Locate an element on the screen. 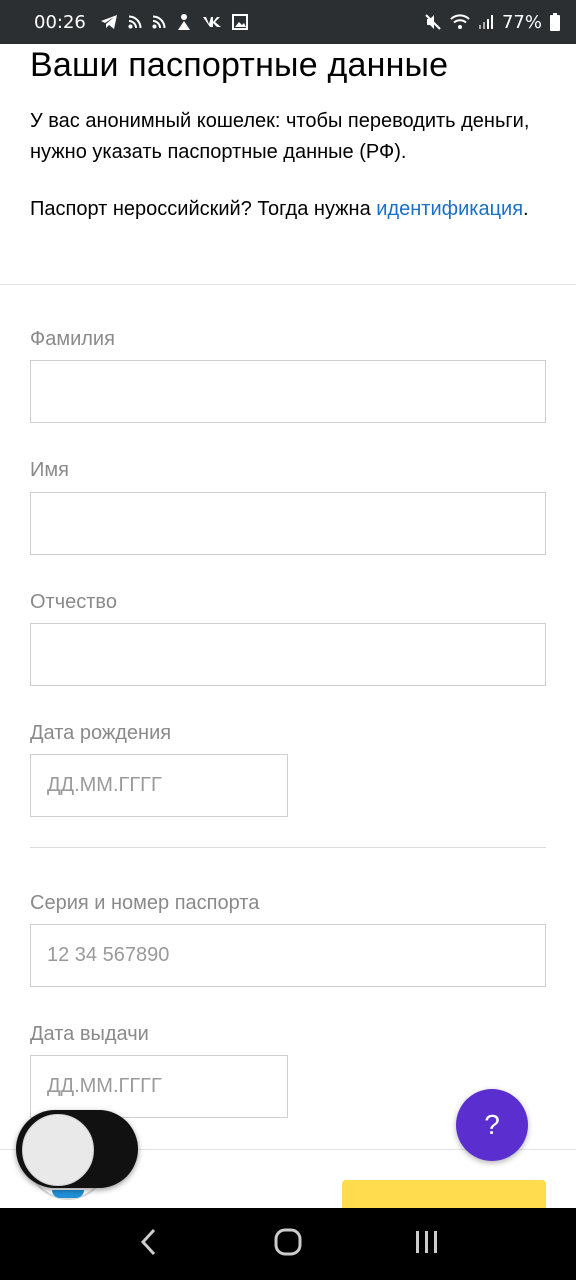 The width and height of the screenshot is (576, 1280). signal-icon is located at coordinates (486, 22).